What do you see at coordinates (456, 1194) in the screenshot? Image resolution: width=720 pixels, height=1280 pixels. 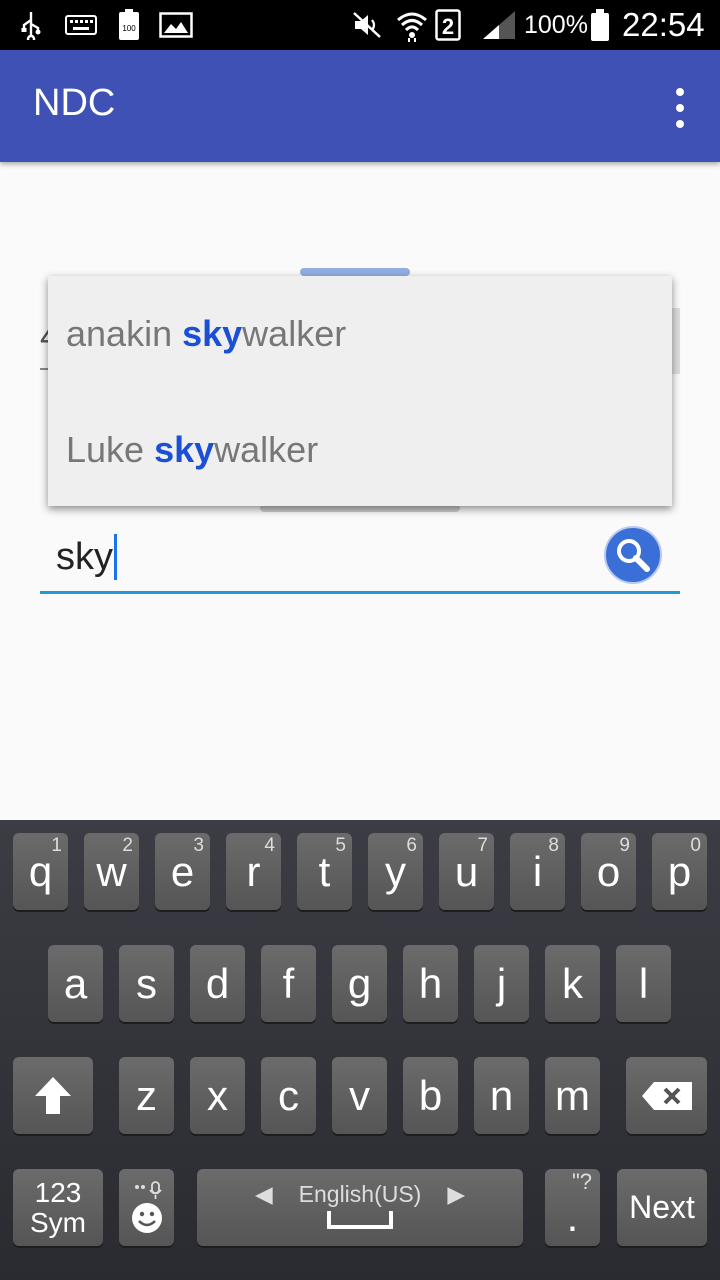 I see `chevron-right-icon: ▶` at bounding box center [456, 1194].